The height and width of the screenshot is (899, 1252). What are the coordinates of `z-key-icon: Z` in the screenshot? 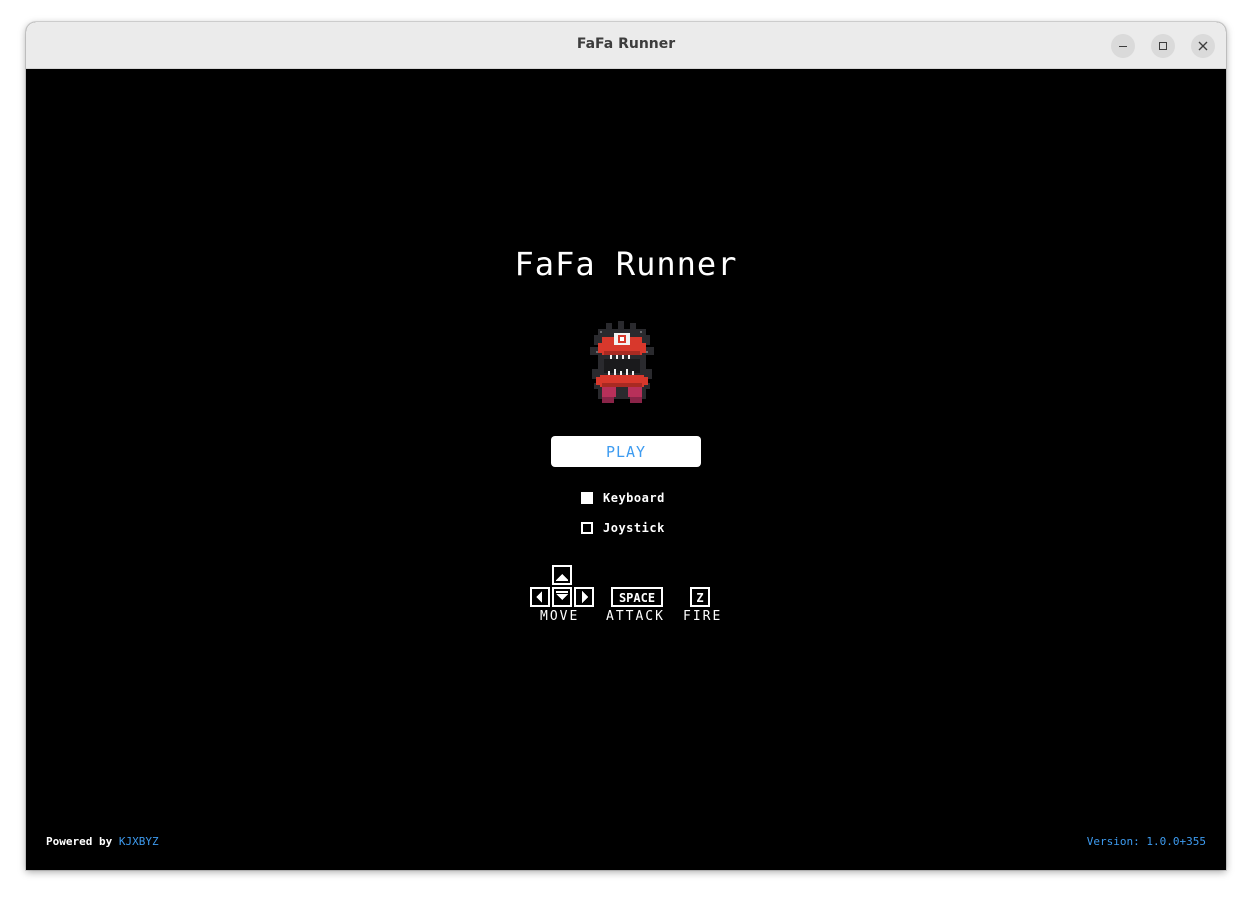 It's located at (700, 597).